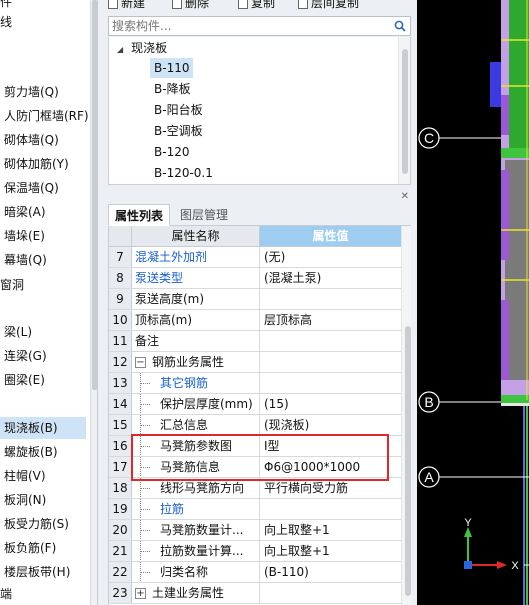  What do you see at coordinates (255, 299) in the screenshot?
I see `property-row: 9 泵送高度(m)` at bounding box center [255, 299].